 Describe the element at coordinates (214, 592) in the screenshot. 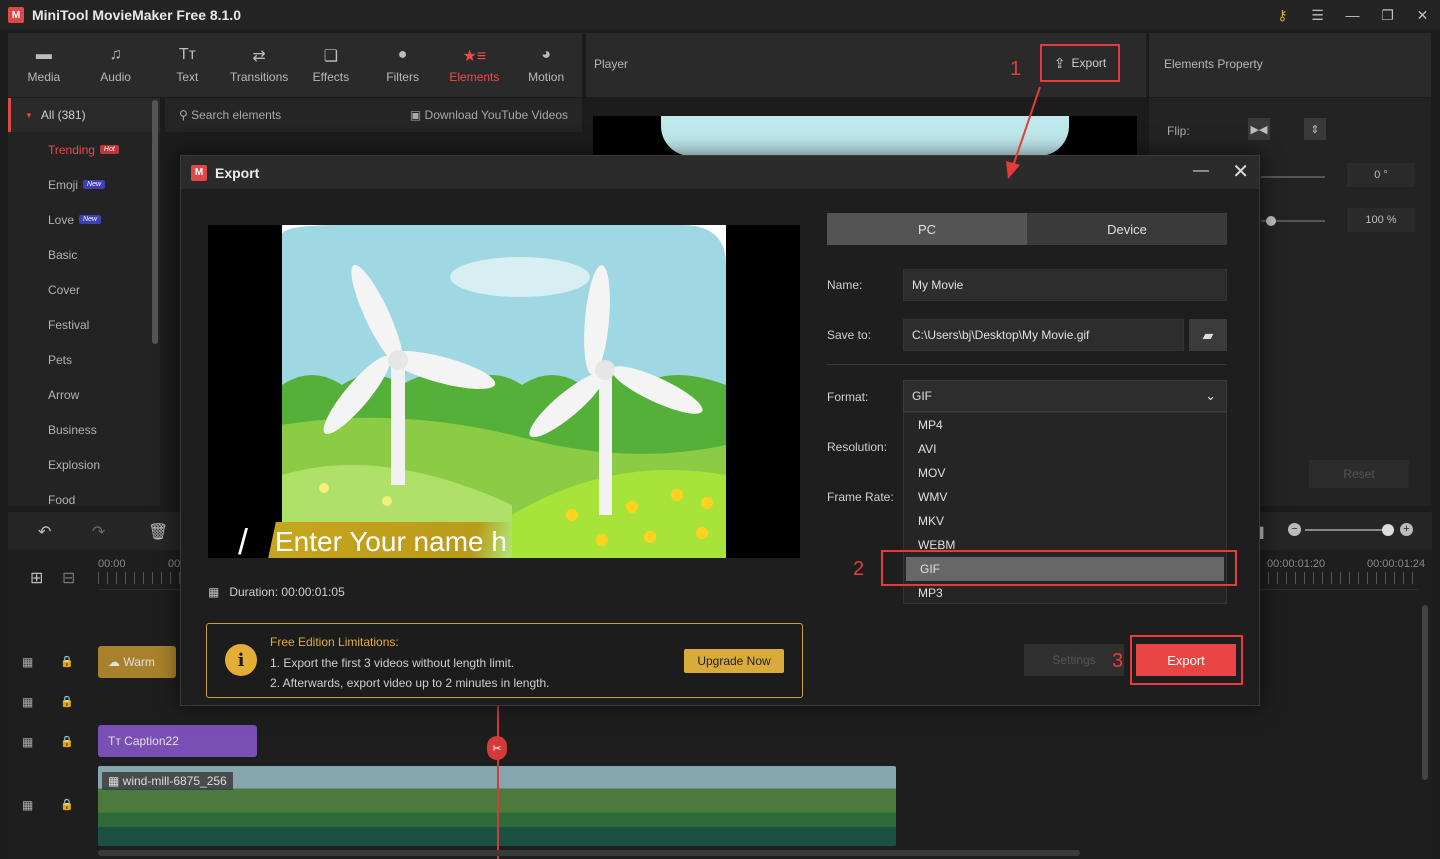

I see `film-icon: ▦` at that location.